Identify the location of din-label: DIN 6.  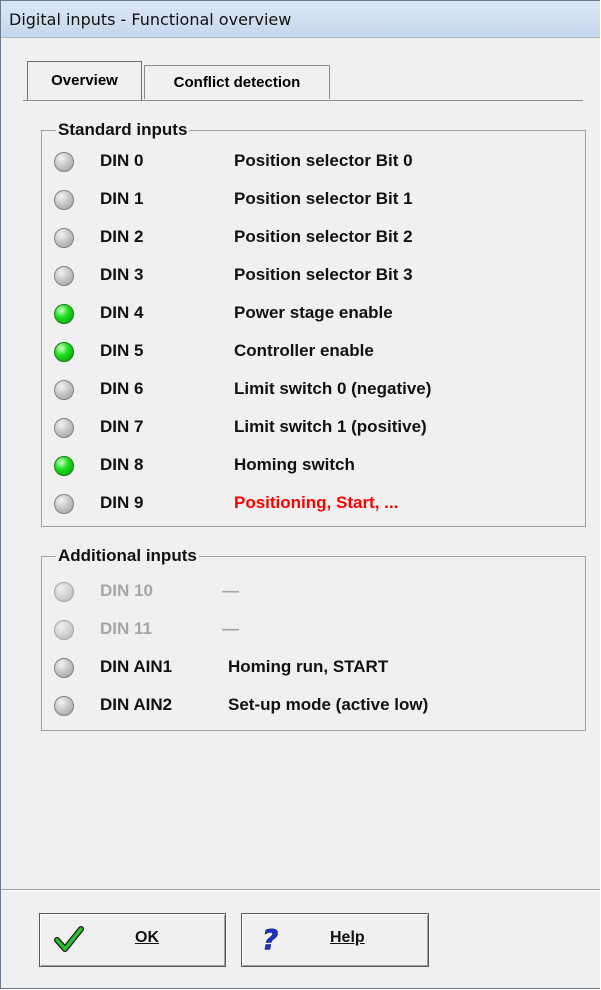
(122, 388).